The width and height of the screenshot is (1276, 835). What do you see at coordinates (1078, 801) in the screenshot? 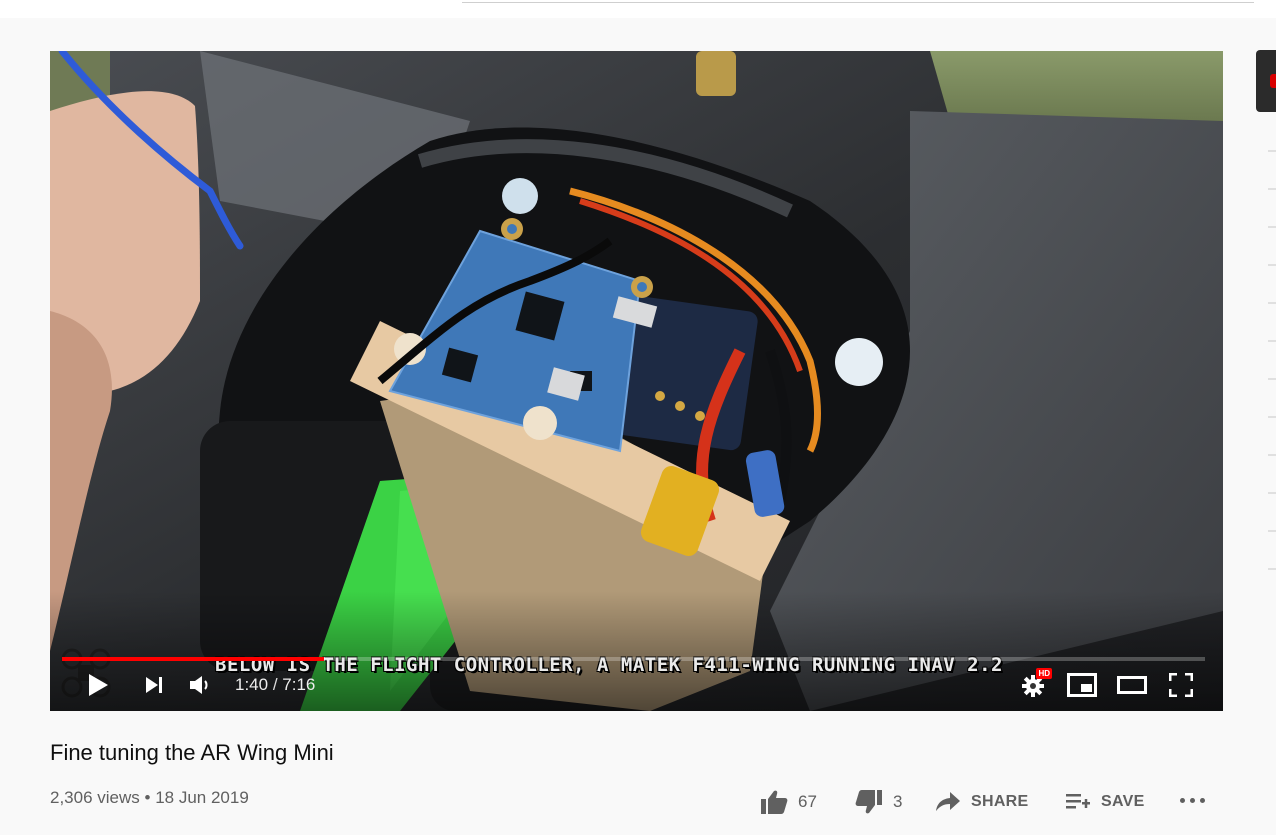
I see `save-playlist-icon` at bounding box center [1078, 801].